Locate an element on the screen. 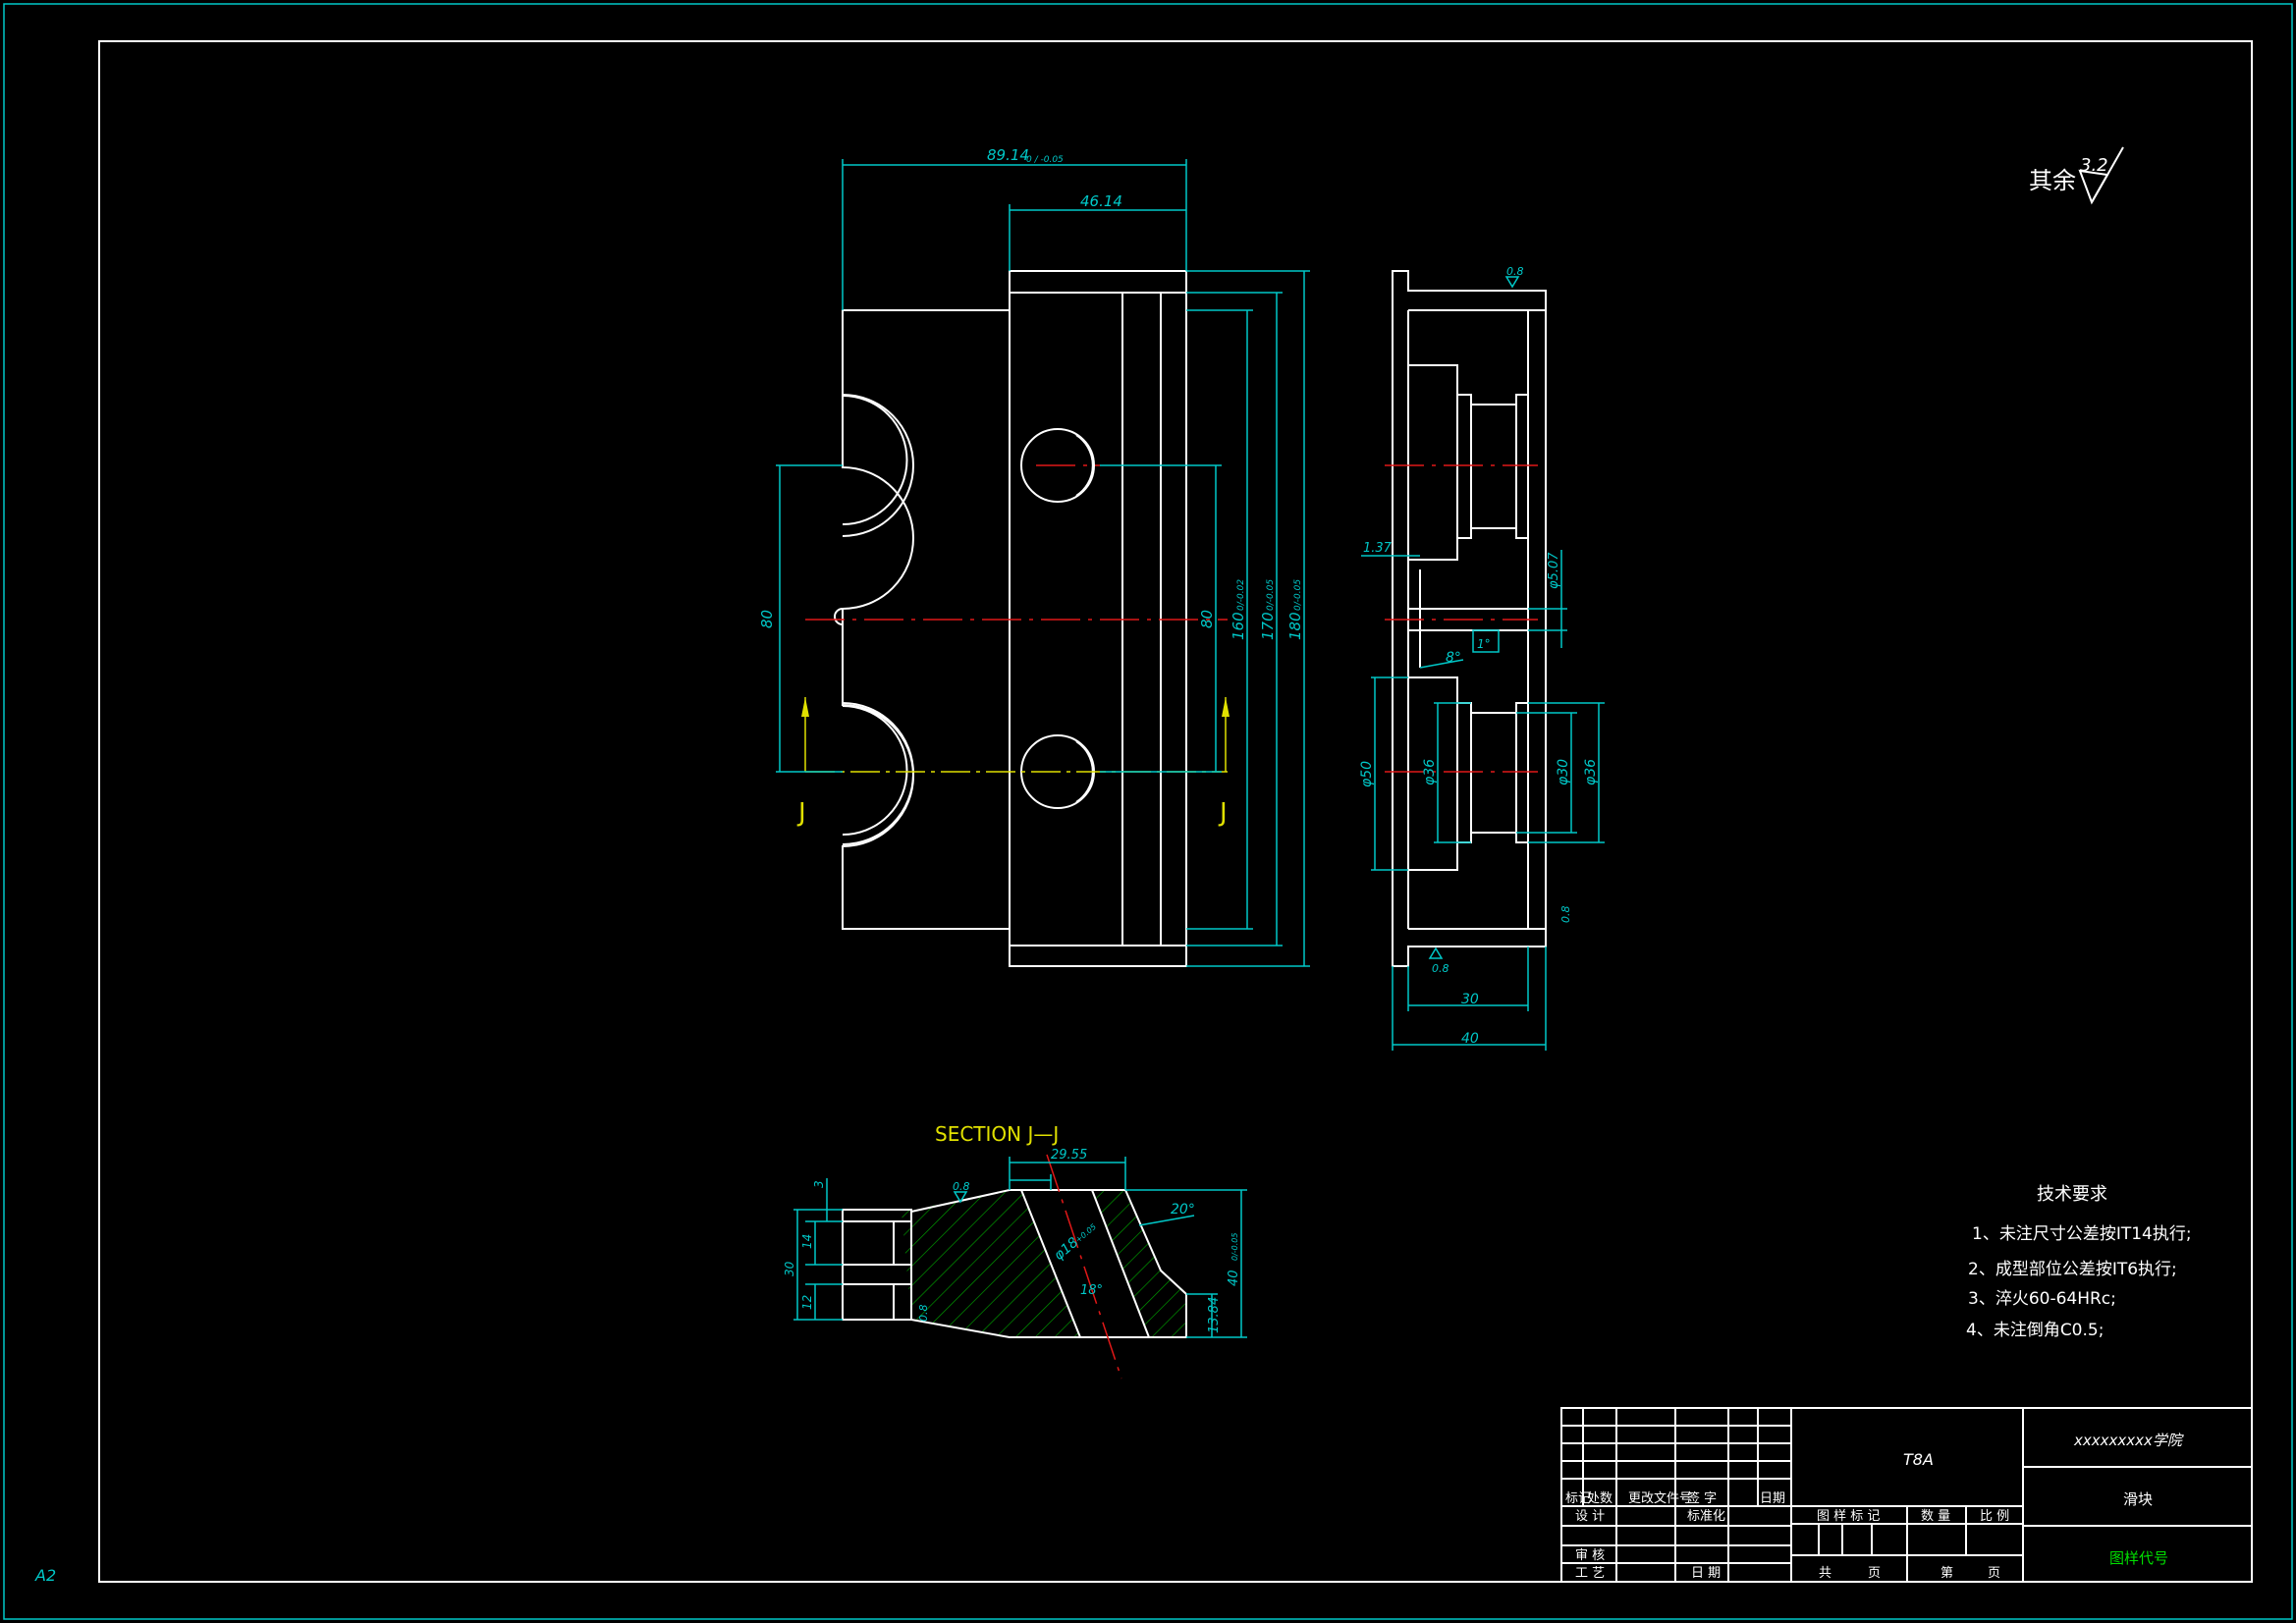 The image size is (2296, 1623). tb-part-name: 滑块 is located at coordinates (2138, 1499).